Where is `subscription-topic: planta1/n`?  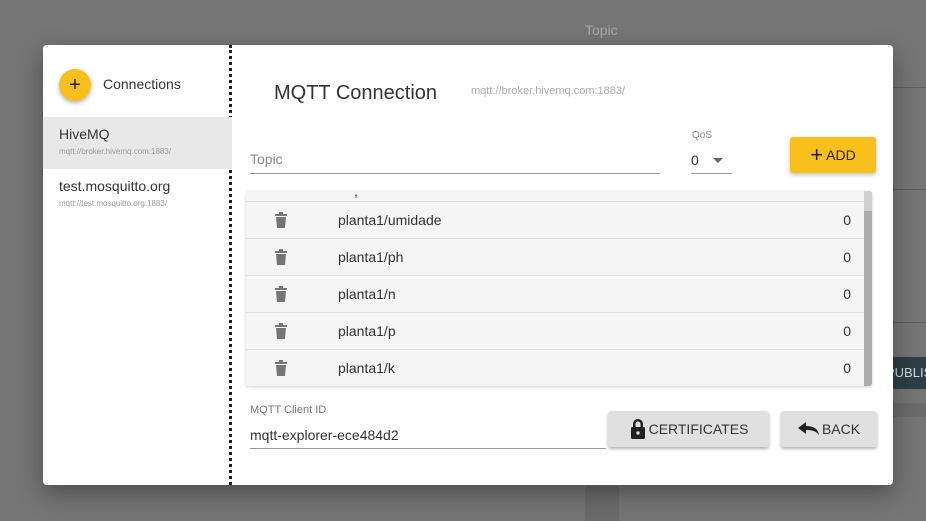
subscription-topic: planta1/n is located at coordinates (367, 294).